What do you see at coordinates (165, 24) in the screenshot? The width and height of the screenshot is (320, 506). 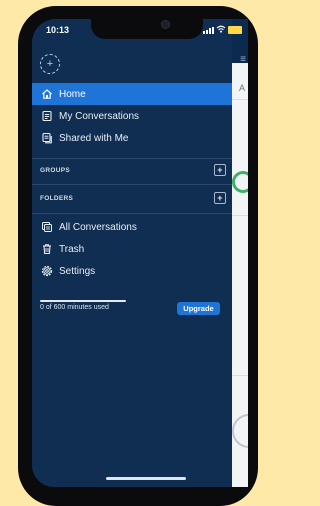 I see `camera-icon` at bounding box center [165, 24].